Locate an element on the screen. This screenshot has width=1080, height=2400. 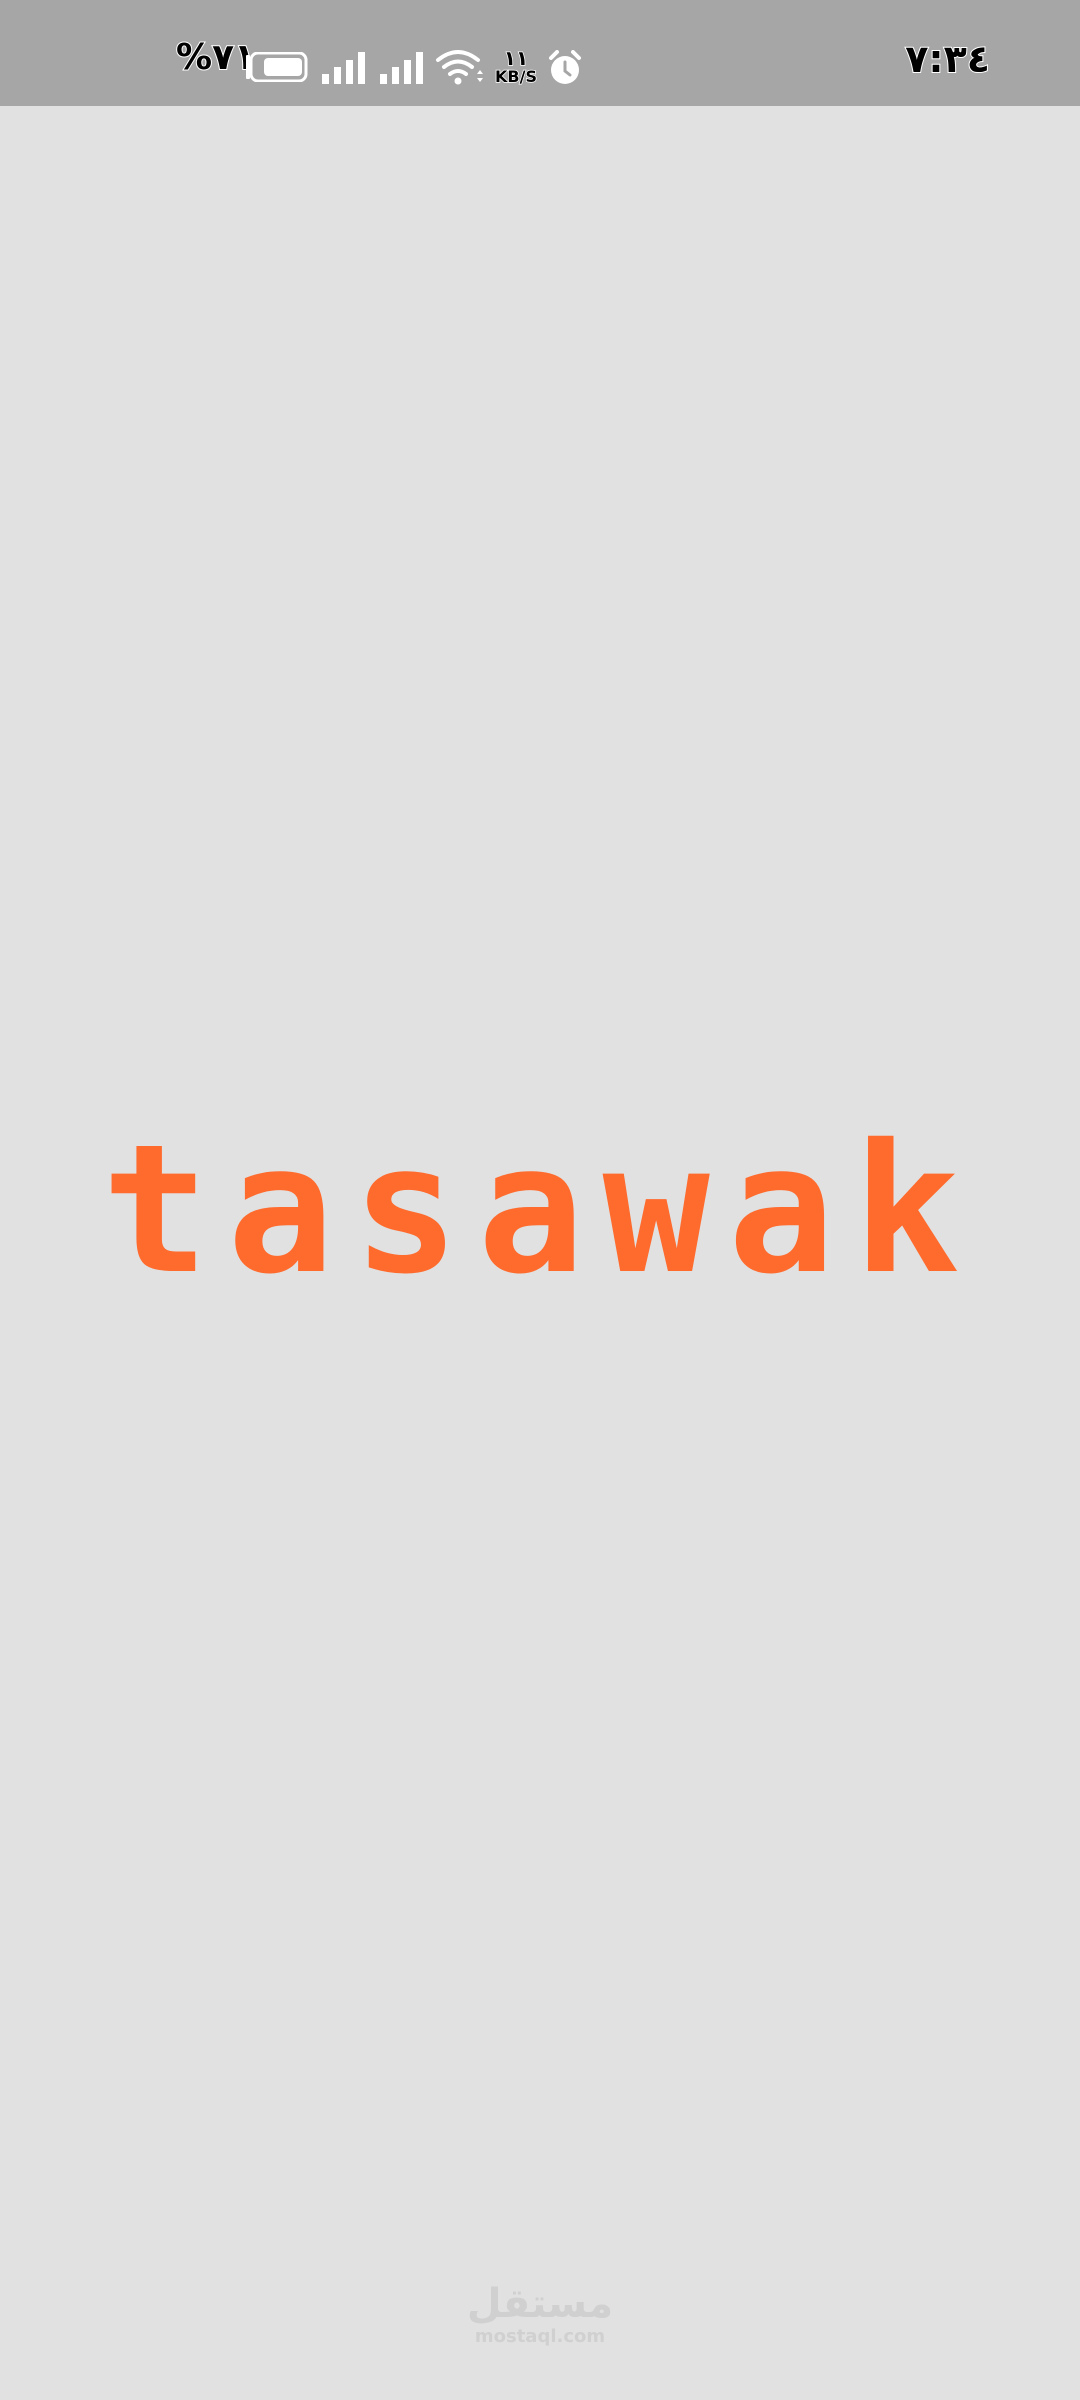
app-logo-text: tasawak is located at coordinates (540, 1209).